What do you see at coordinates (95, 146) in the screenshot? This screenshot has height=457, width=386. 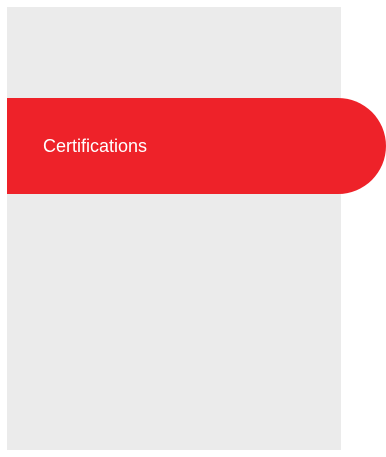 I see `sidebar-item-label: Certifications` at bounding box center [95, 146].